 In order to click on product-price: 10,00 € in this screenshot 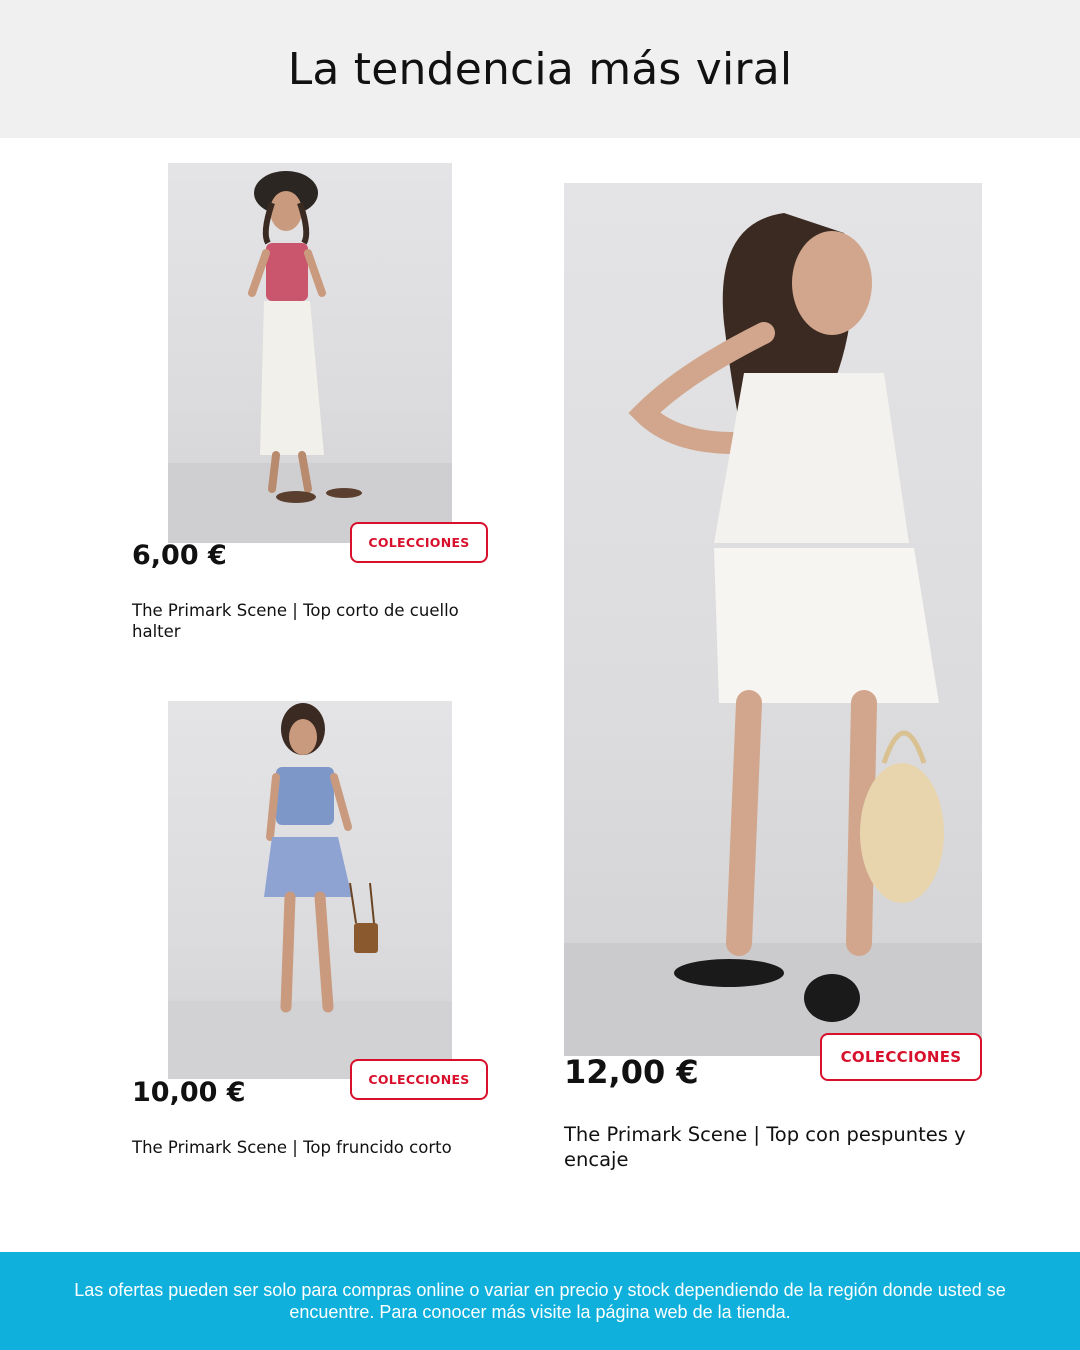, I will do `click(189, 1092)`.